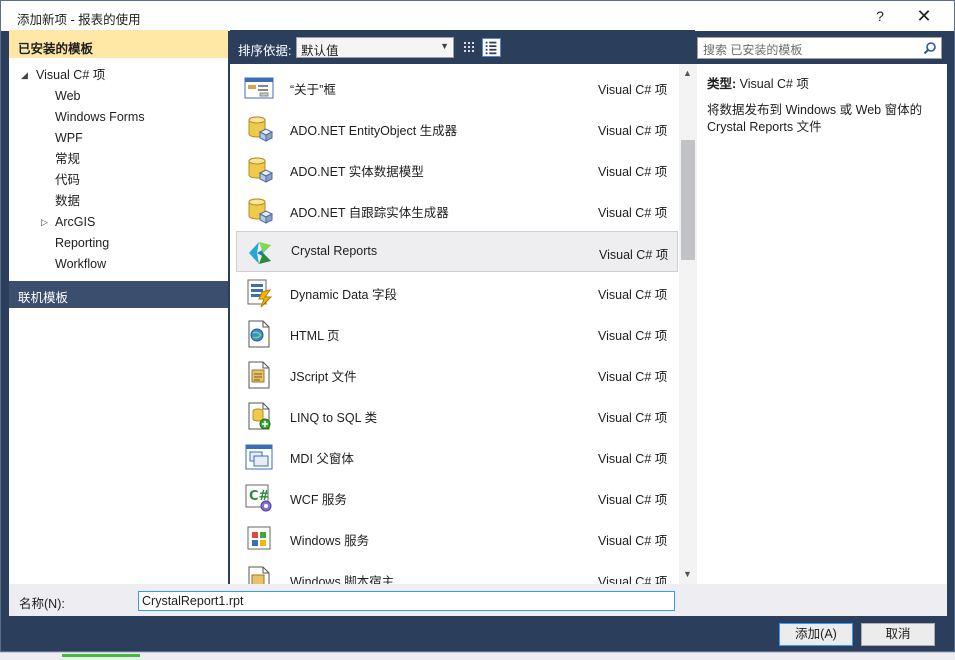 The width and height of the screenshot is (955, 660). What do you see at coordinates (75, 222) in the screenshot?
I see `tree-item-label: ArcGIS` at bounding box center [75, 222].